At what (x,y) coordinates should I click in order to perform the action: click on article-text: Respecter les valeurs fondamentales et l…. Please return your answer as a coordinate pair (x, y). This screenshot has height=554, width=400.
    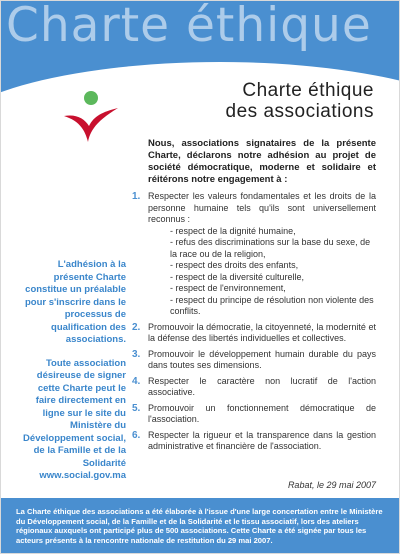
    Looking at the image, I should click on (262, 207).